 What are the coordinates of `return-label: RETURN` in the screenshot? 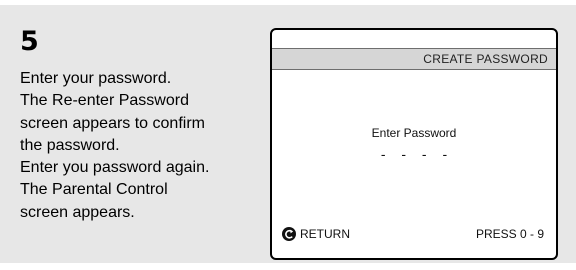 It's located at (325, 234).